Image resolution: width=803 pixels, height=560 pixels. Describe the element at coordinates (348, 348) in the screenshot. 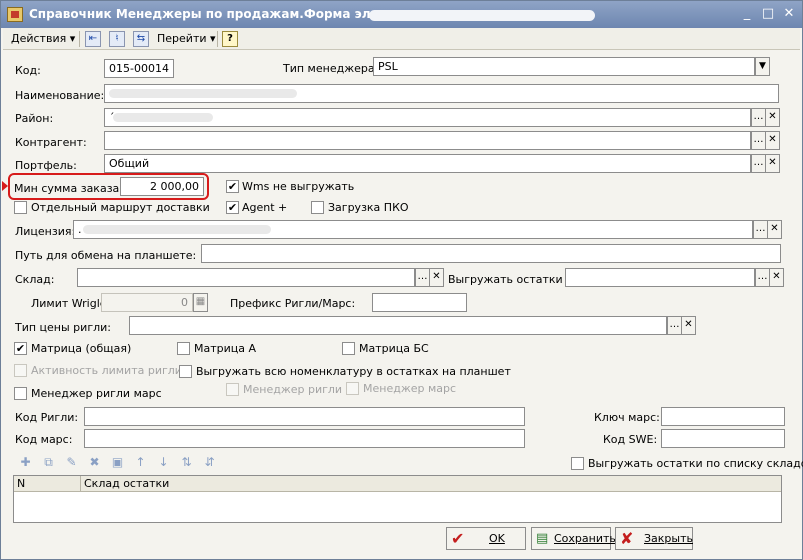

I see `matrix-bs-checkbox` at that location.